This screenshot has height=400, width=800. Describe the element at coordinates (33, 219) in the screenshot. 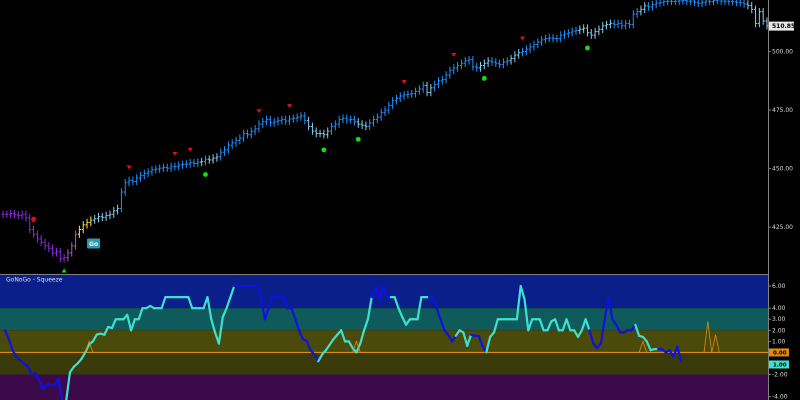

I see `sell-signal-dot` at that location.